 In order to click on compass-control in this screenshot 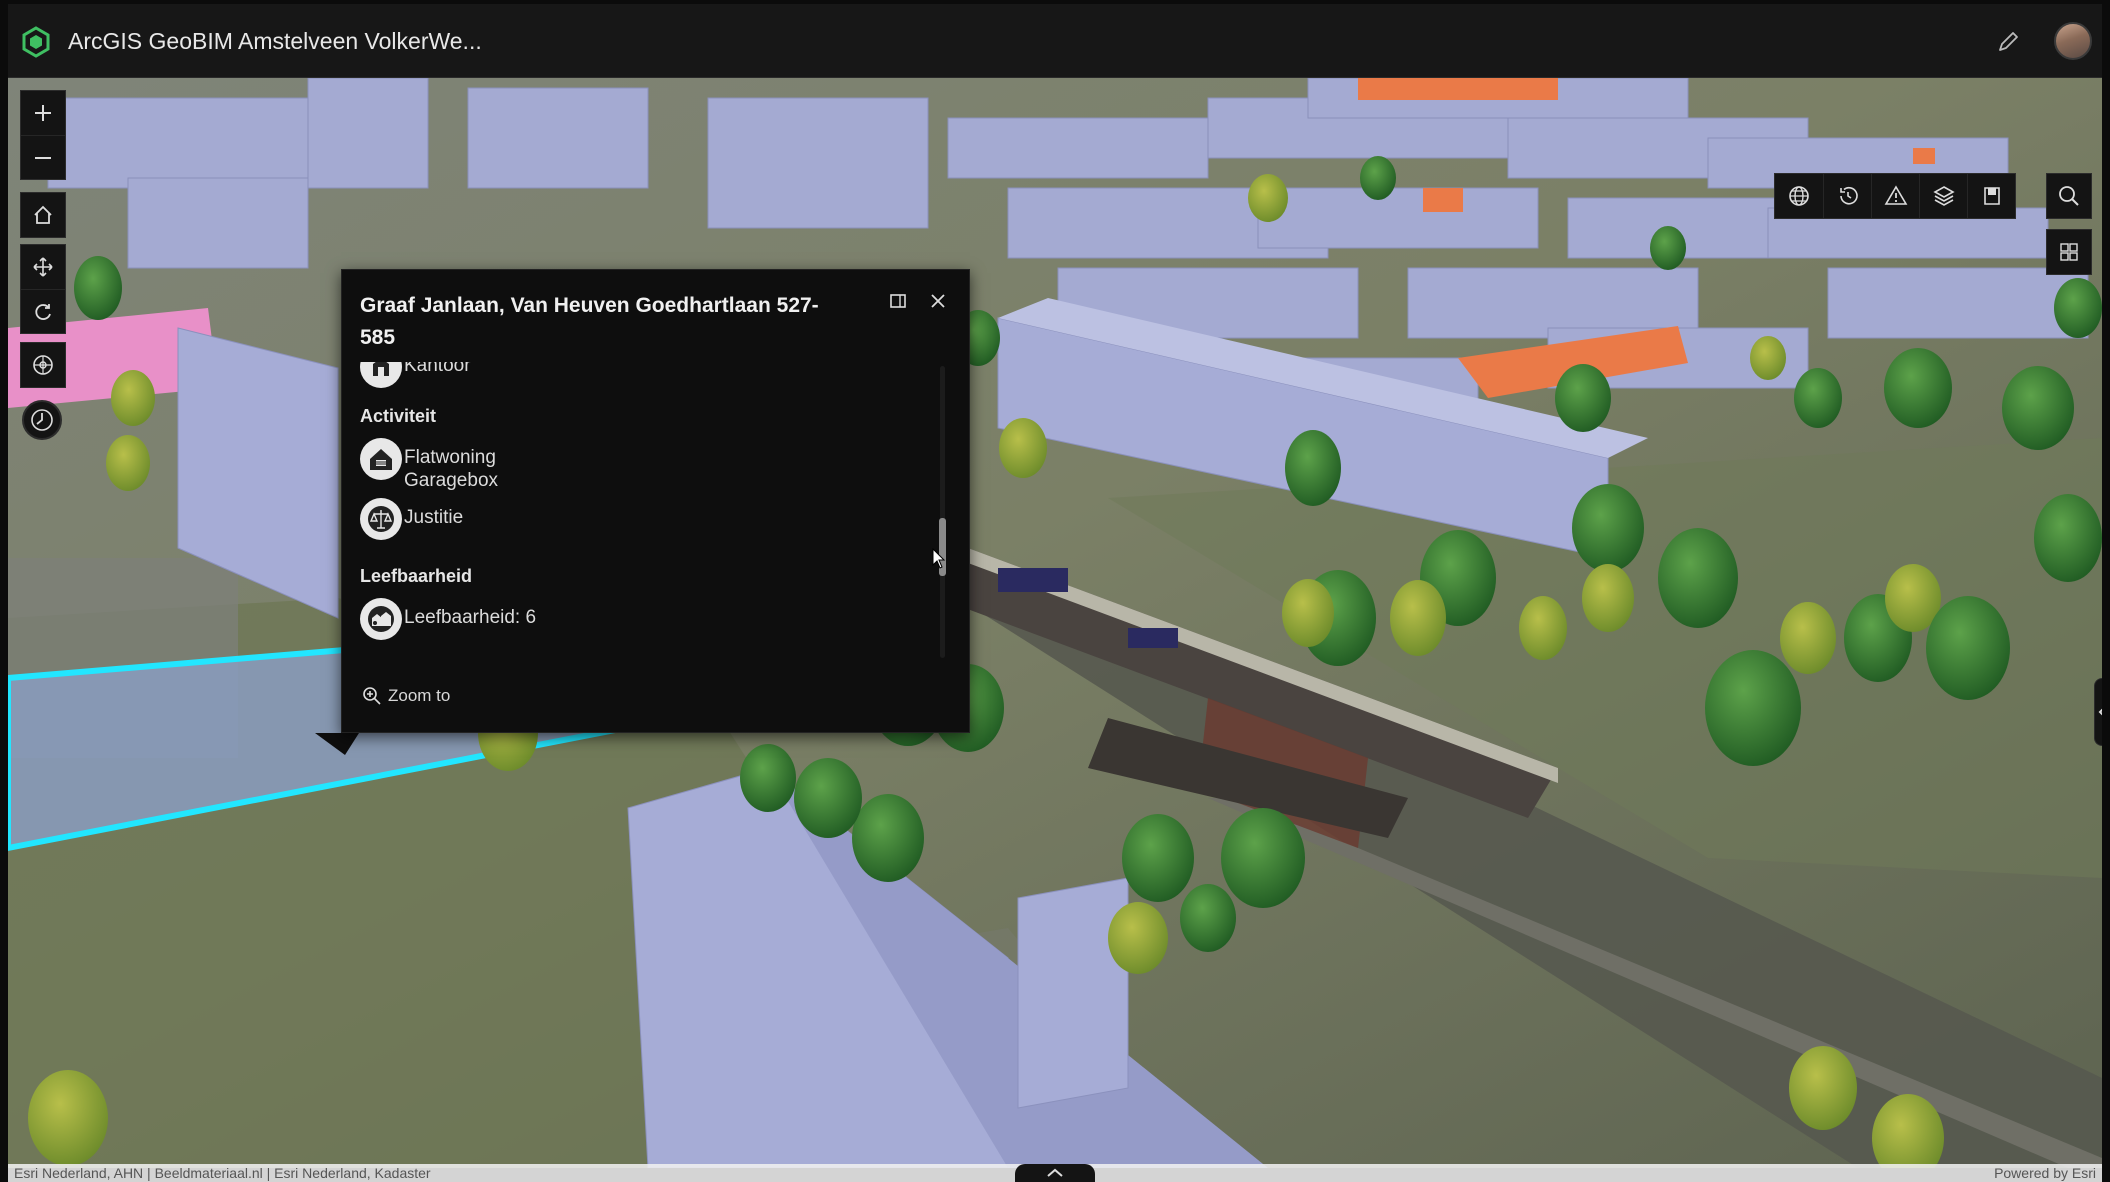, I will do `click(43, 365)`.